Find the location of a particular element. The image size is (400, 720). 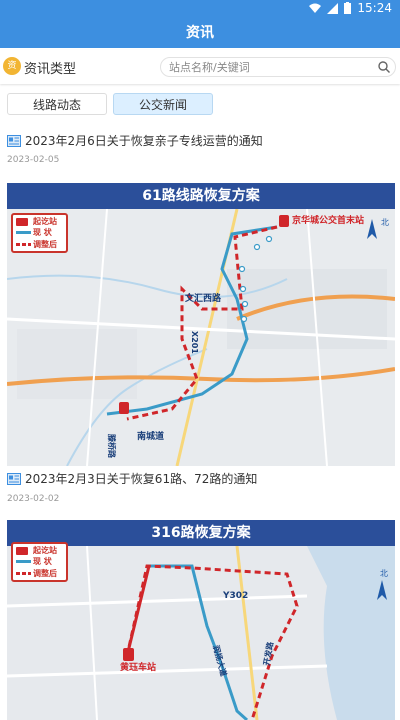

news-tabs: 线路动态 公交新闻 is located at coordinates (200, 104).